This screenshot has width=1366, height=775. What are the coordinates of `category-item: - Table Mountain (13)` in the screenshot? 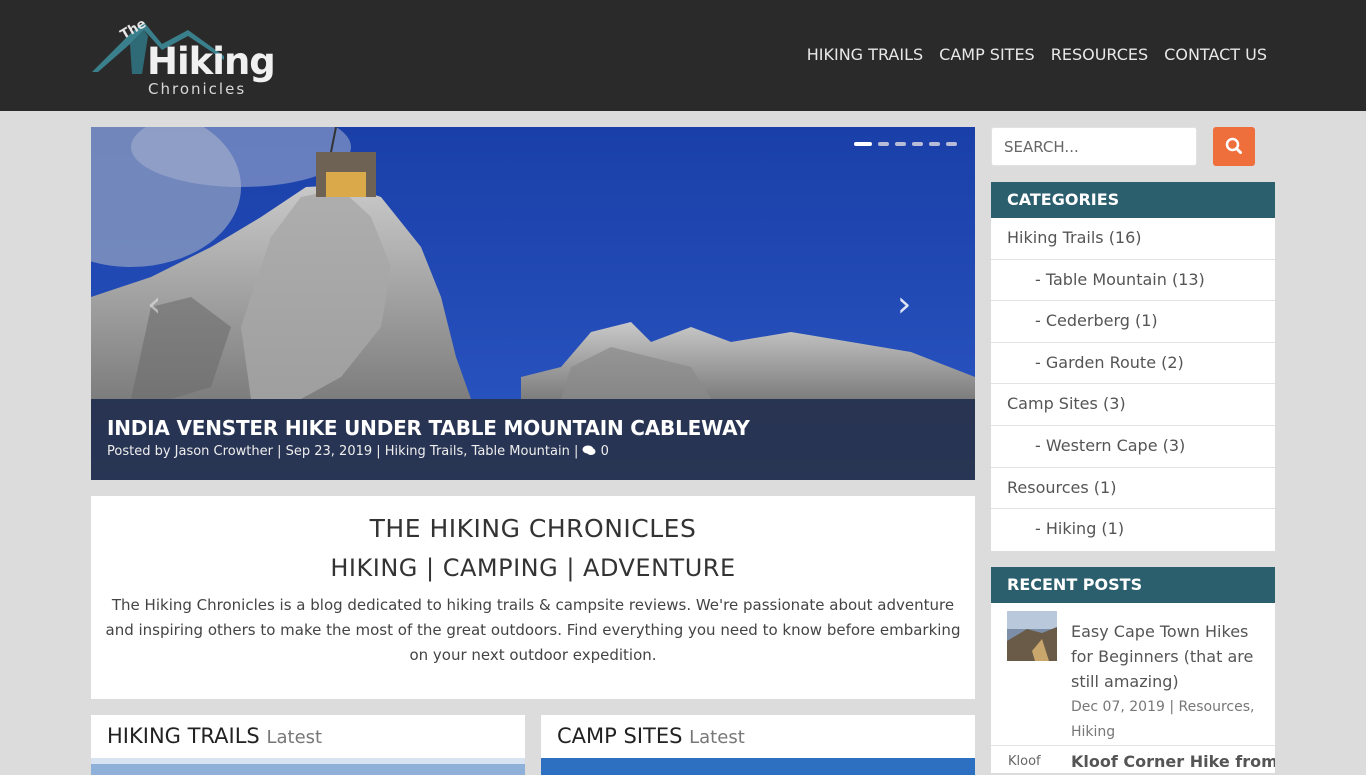 It's located at (1133, 281).